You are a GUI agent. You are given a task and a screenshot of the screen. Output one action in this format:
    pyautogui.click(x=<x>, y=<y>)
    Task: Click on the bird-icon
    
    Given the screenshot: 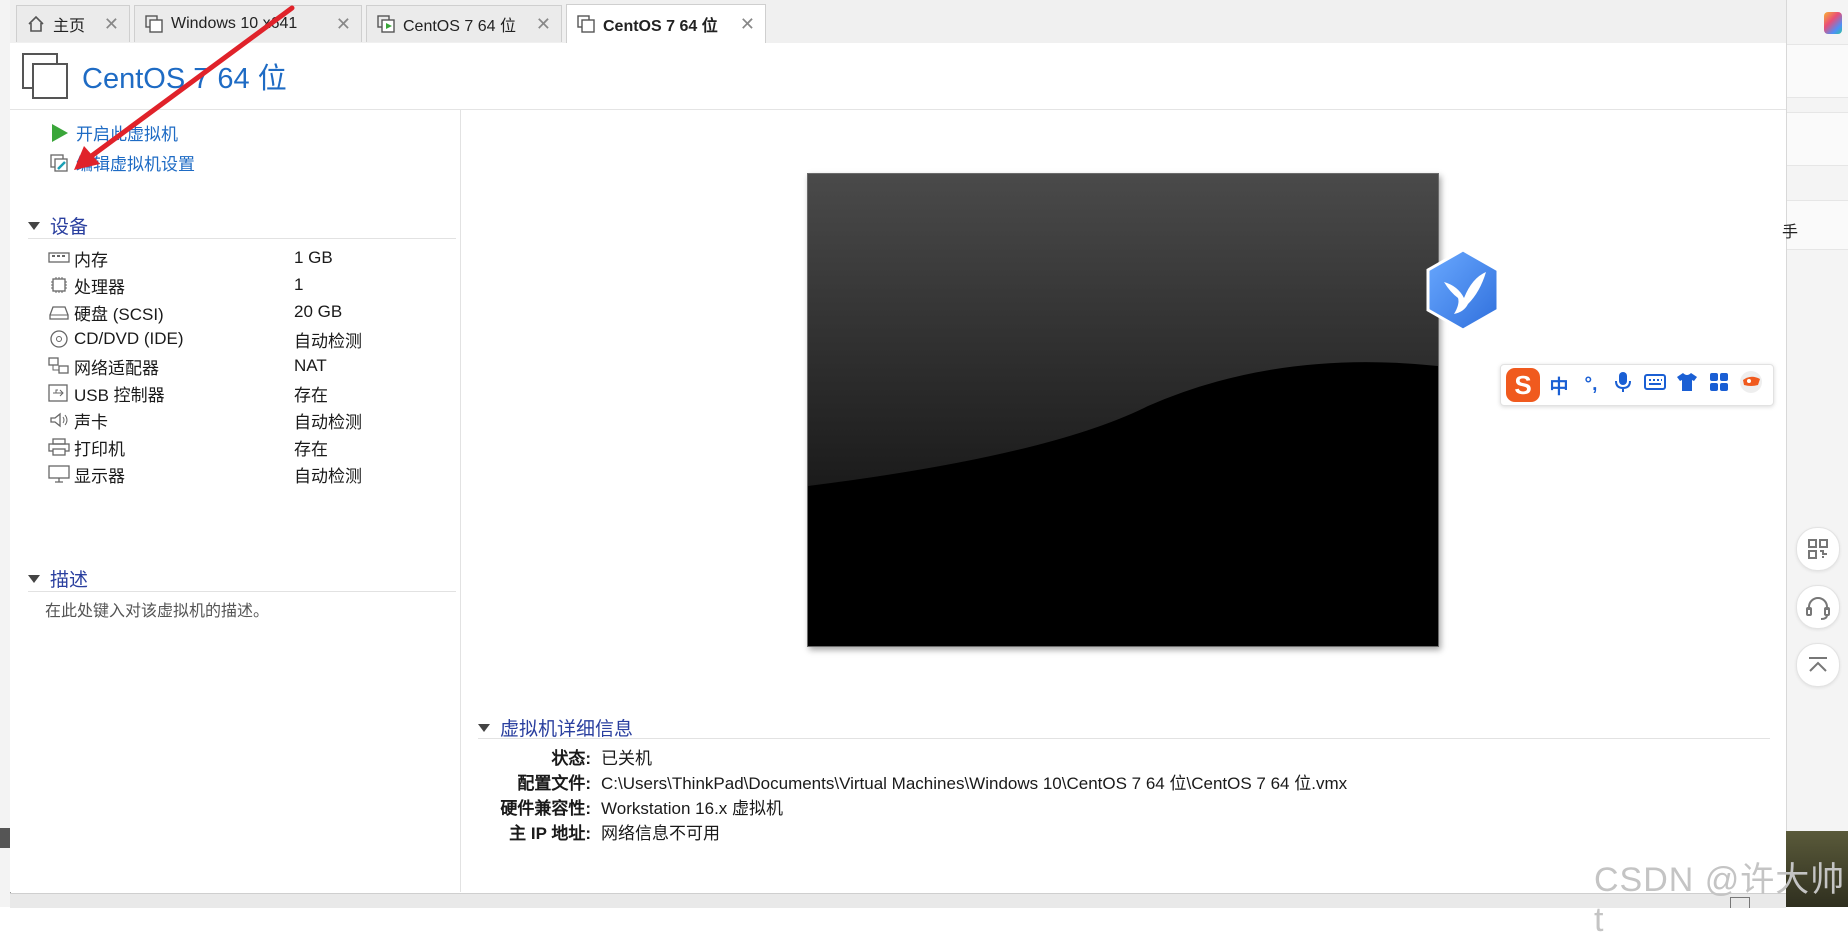 What is the action you would take?
    pyautogui.click(x=1463, y=290)
    